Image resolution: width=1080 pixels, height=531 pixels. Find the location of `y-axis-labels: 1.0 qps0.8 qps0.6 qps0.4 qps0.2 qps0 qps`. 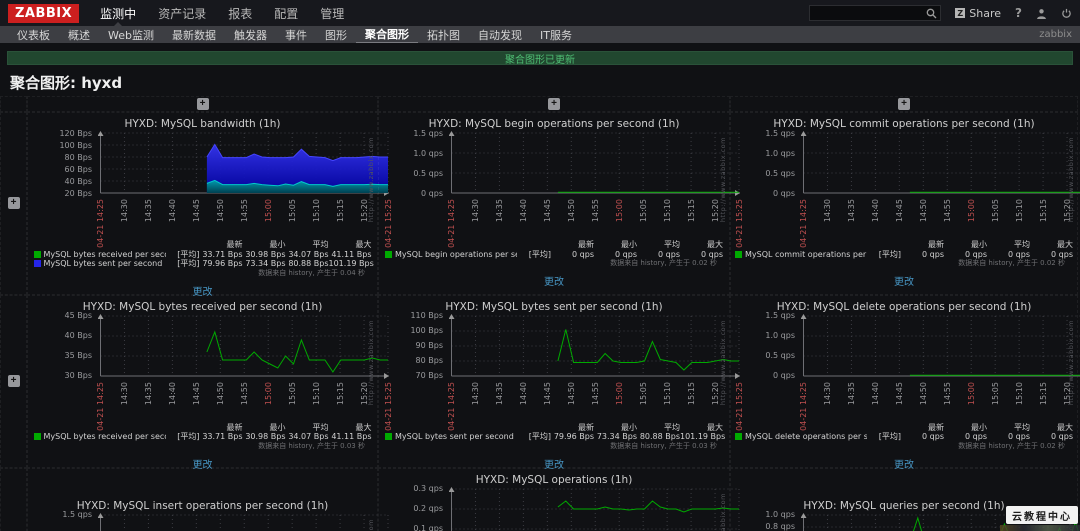

y-axis-labels: 1.0 qps0.8 qps0.6 qps0.4 qps0.2 qps0 qps is located at coordinates (775, 520).